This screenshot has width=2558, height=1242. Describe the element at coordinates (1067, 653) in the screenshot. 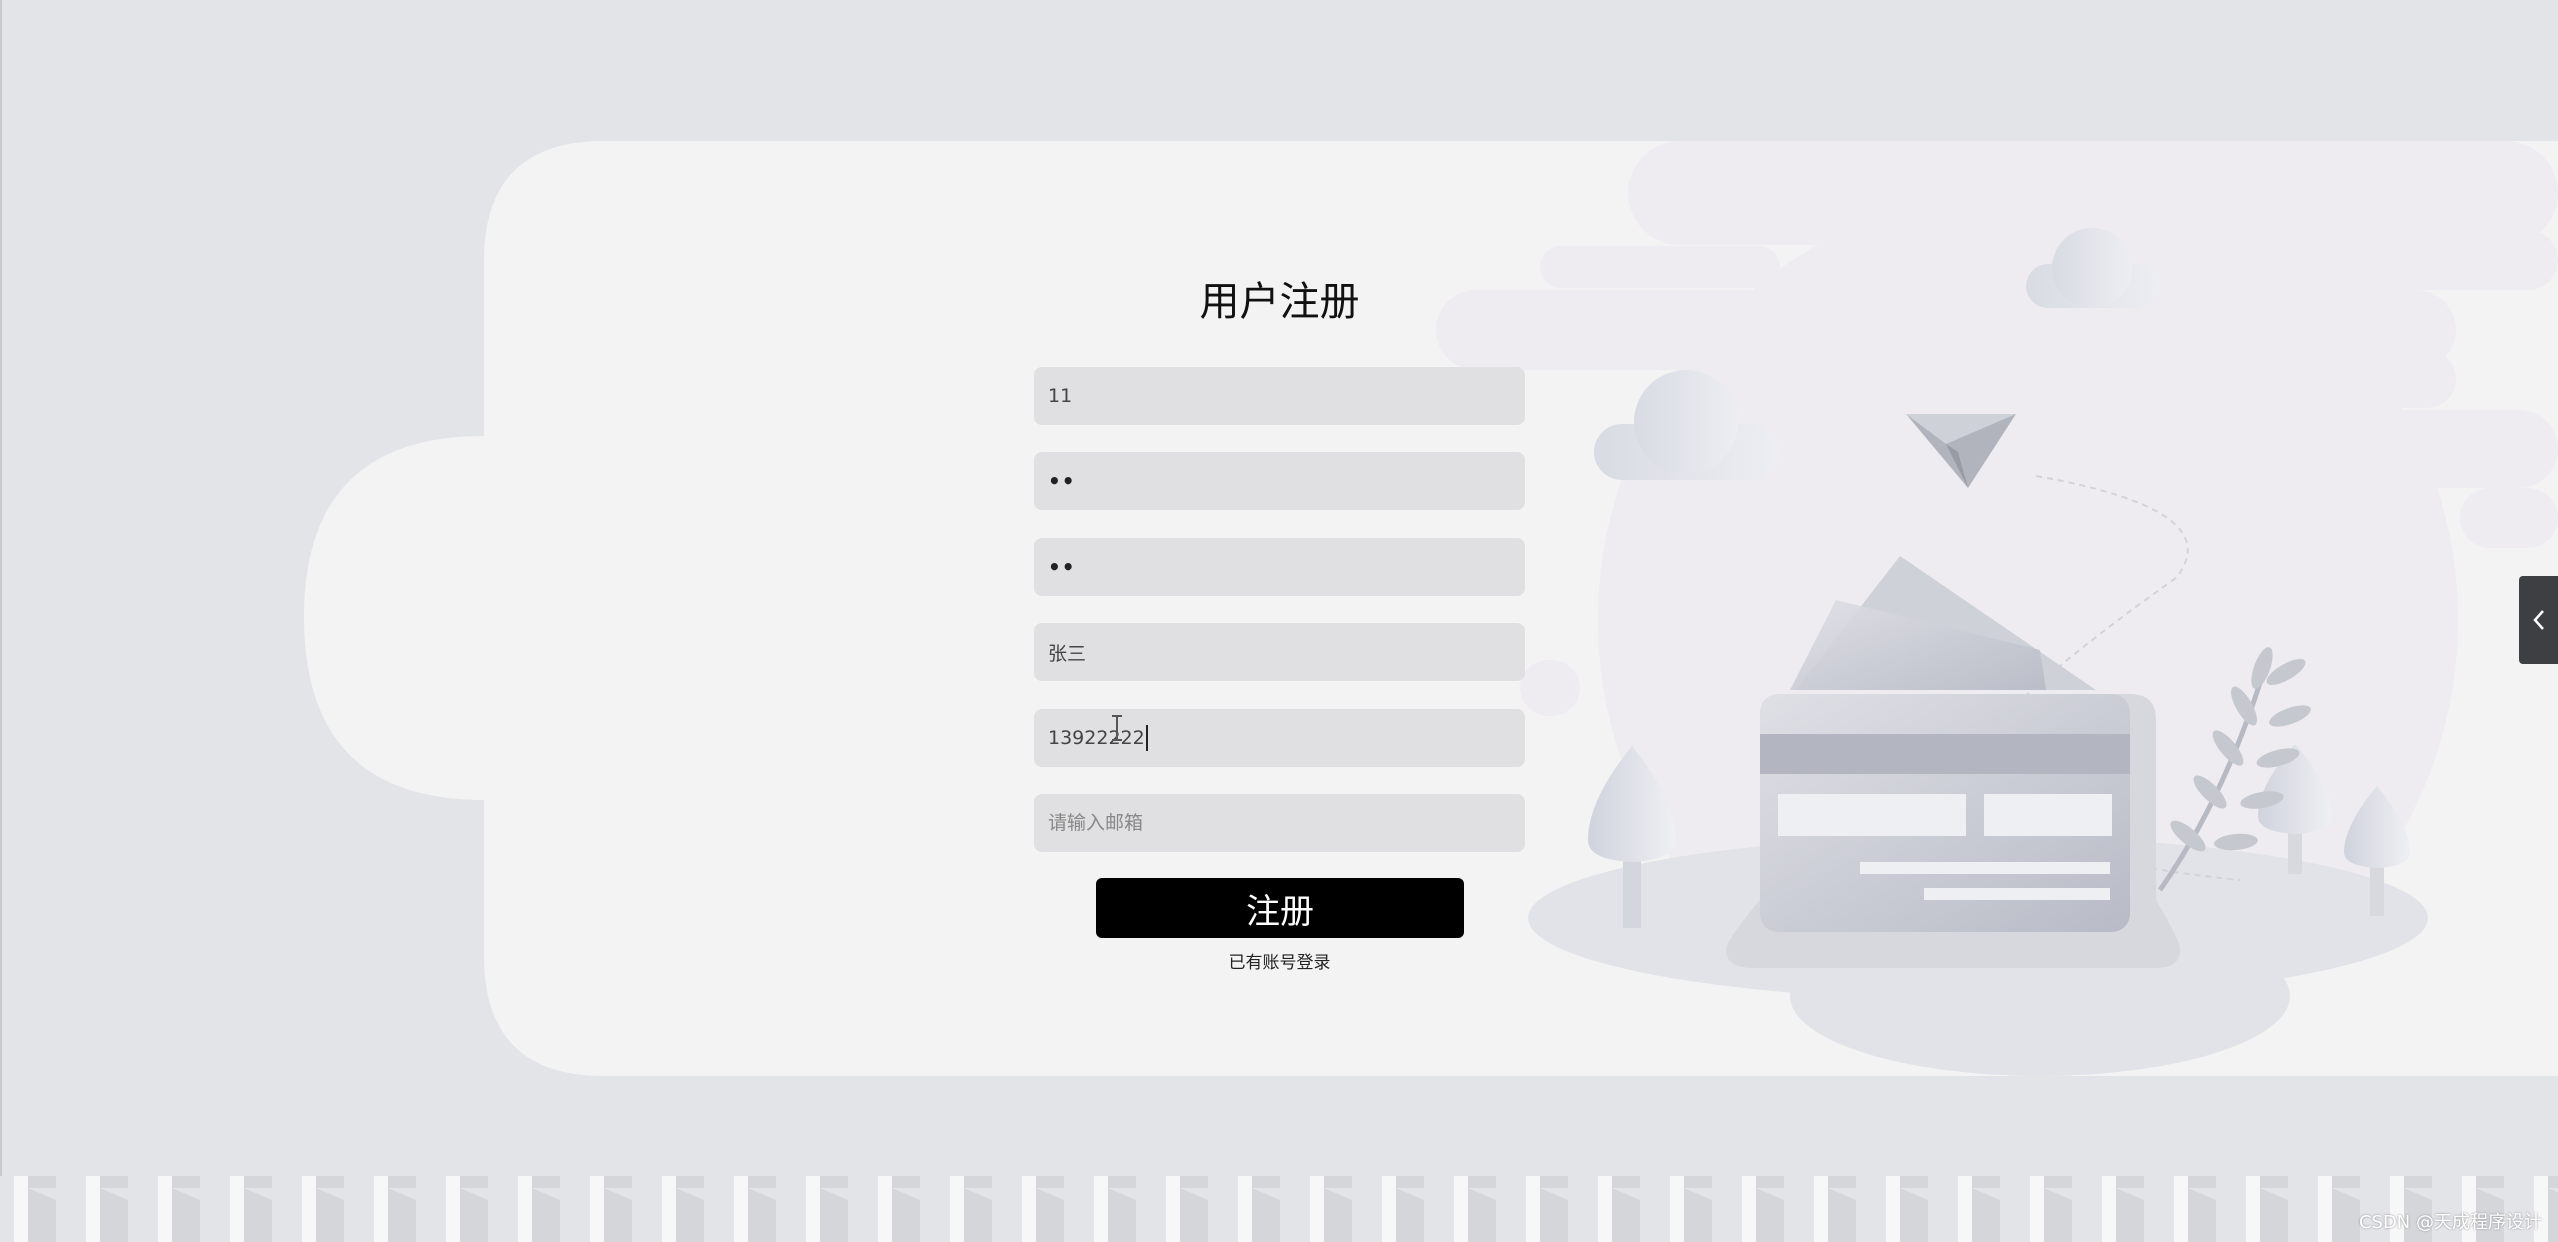

I see `name-value: 张三` at that location.